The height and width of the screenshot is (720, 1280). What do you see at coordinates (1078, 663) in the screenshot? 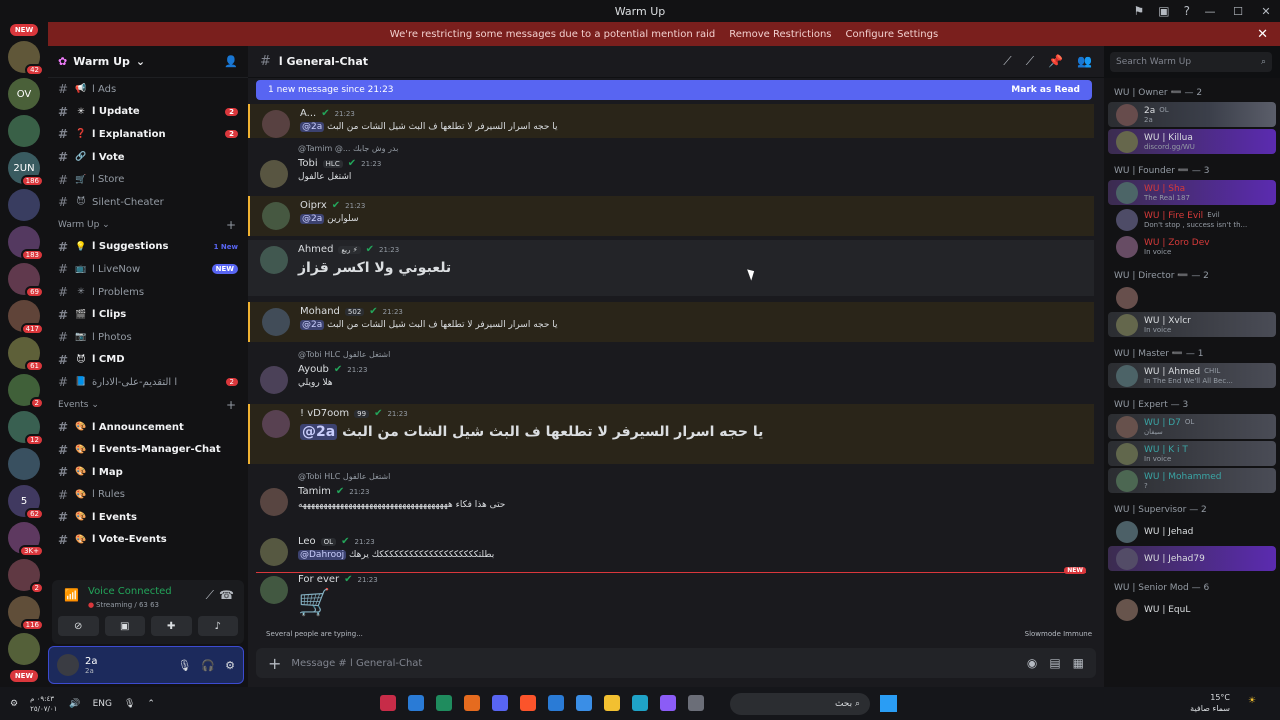
I see `apps-icon: ▦` at bounding box center [1078, 663].